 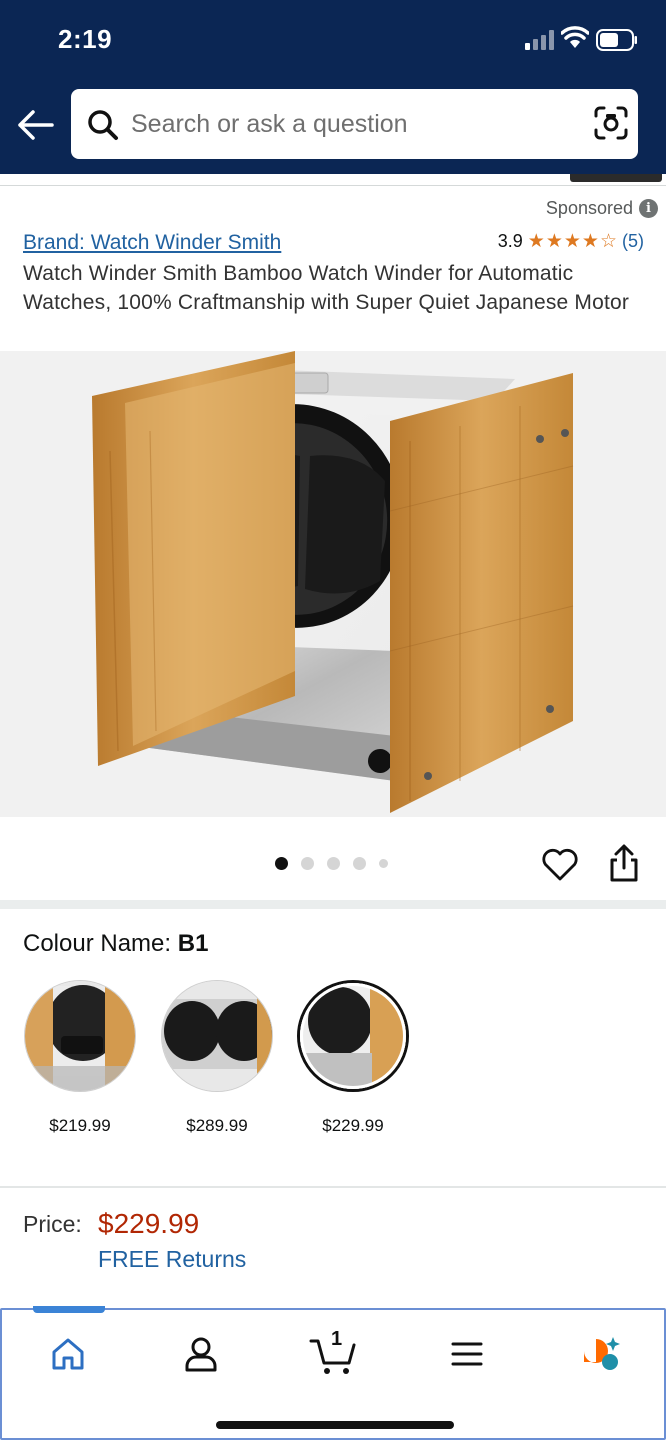 What do you see at coordinates (149, 1223) in the screenshot?
I see `price-value: $229.99` at bounding box center [149, 1223].